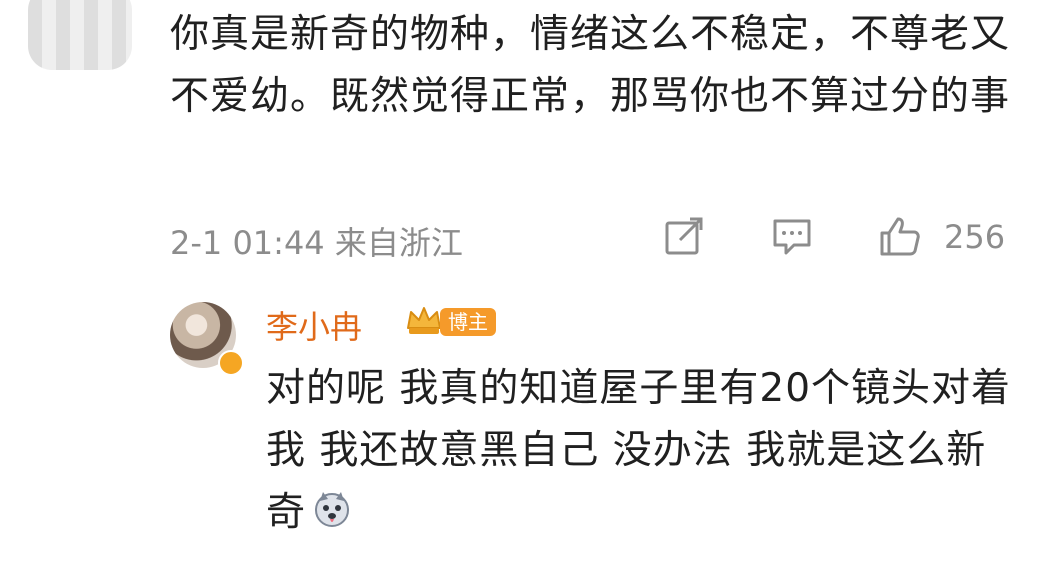 This screenshot has width=1047, height=566. What do you see at coordinates (684, 236) in the screenshot?
I see `share-icon` at bounding box center [684, 236].